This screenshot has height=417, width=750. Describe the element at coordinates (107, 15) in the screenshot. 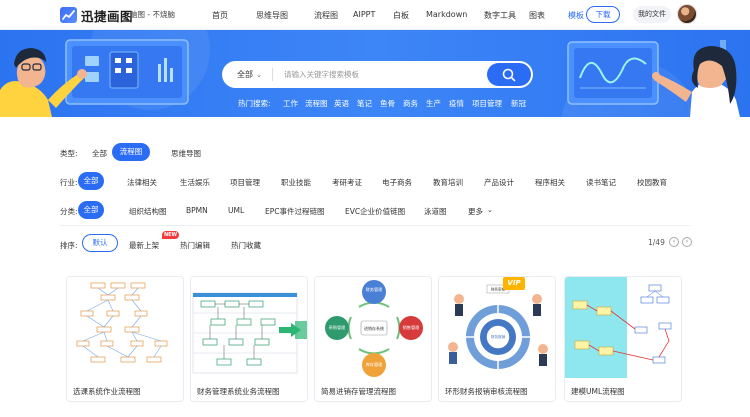

I see `logo-text: 迅捷画图` at that location.